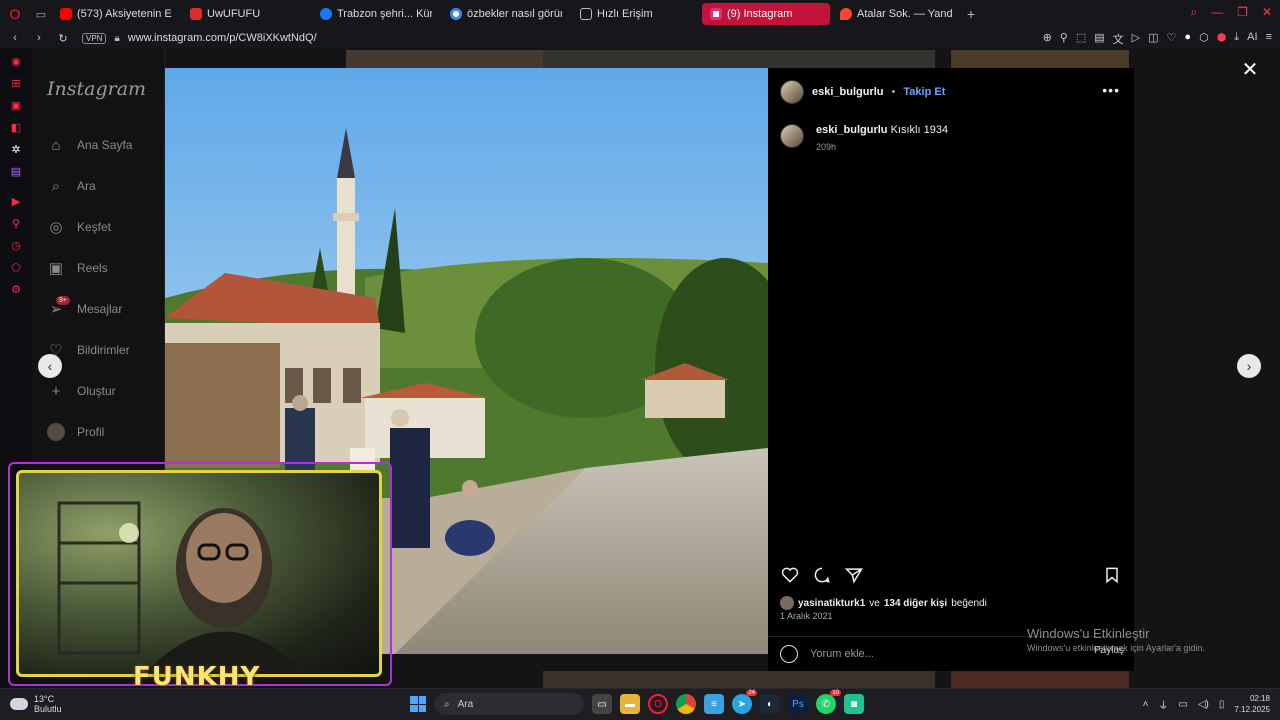  I want to click on chrome-icon, so click(686, 704).